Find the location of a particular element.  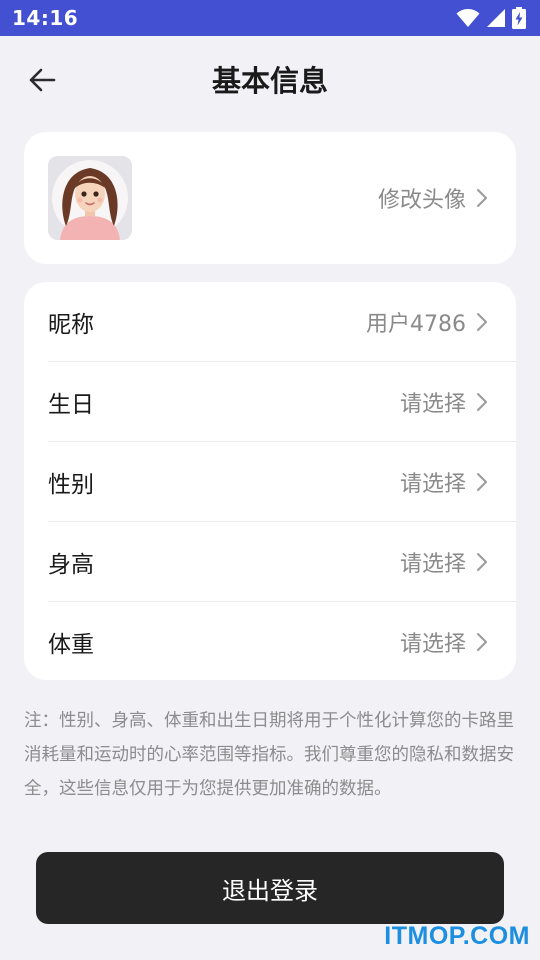

avatar is located at coordinates (90, 198).